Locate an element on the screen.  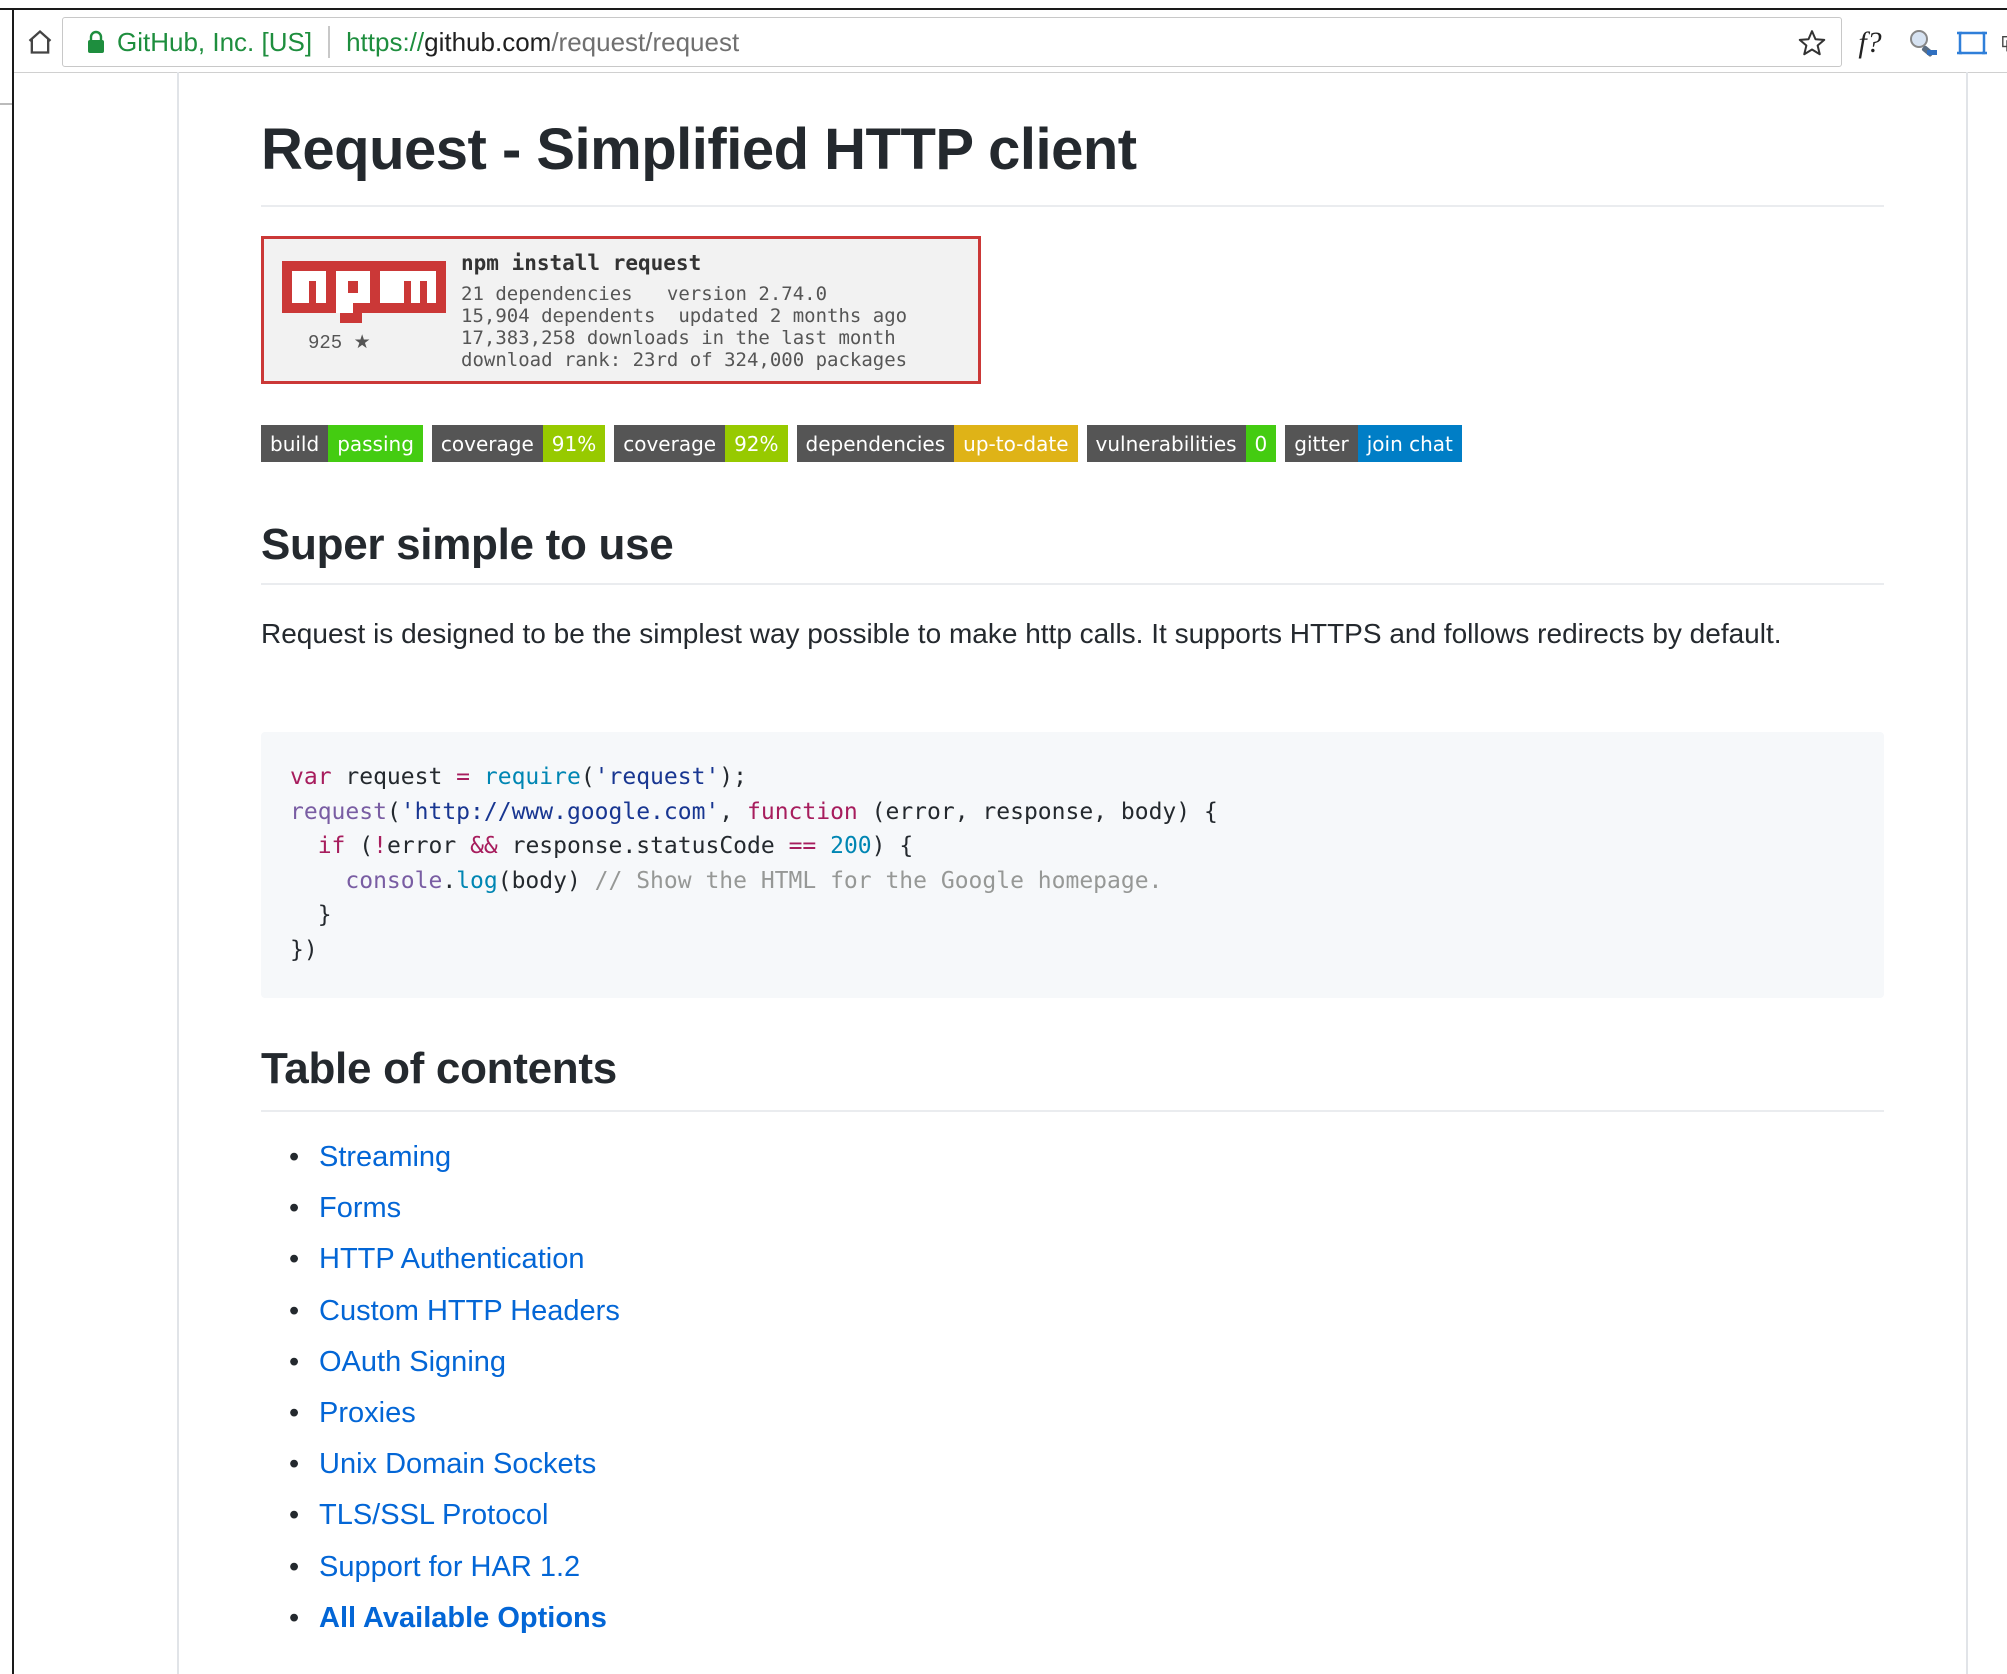
npm-logo is located at coordinates (364, 292).